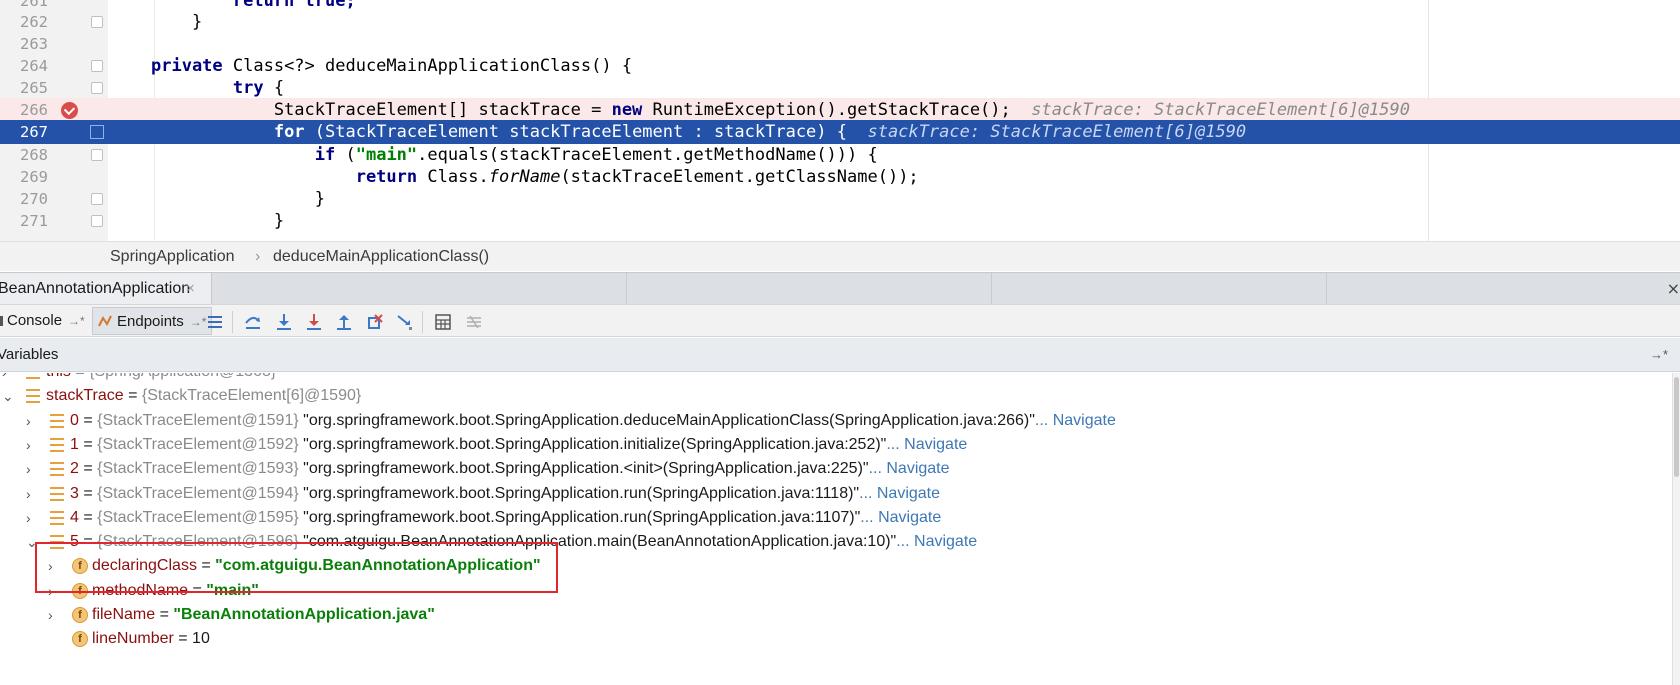  What do you see at coordinates (24, 88) in the screenshot?
I see `line-number: 265` at bounding box center [24, 88].